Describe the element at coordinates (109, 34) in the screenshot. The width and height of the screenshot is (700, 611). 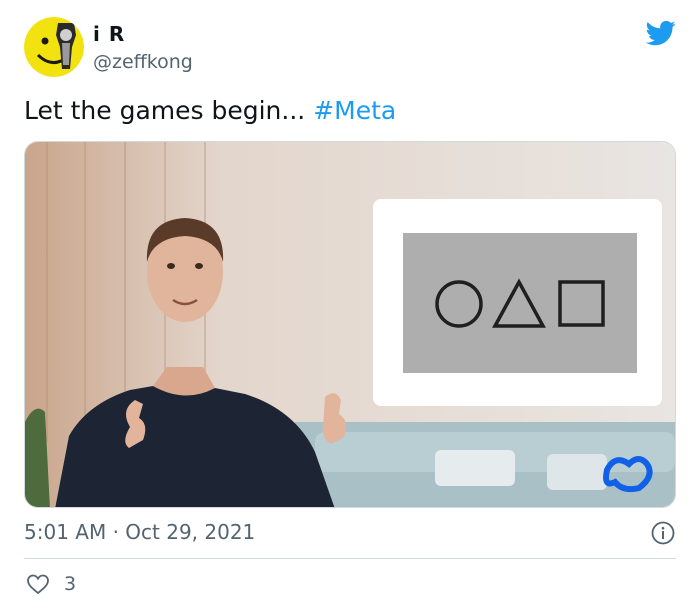
I see `display-name: i R` at that location.